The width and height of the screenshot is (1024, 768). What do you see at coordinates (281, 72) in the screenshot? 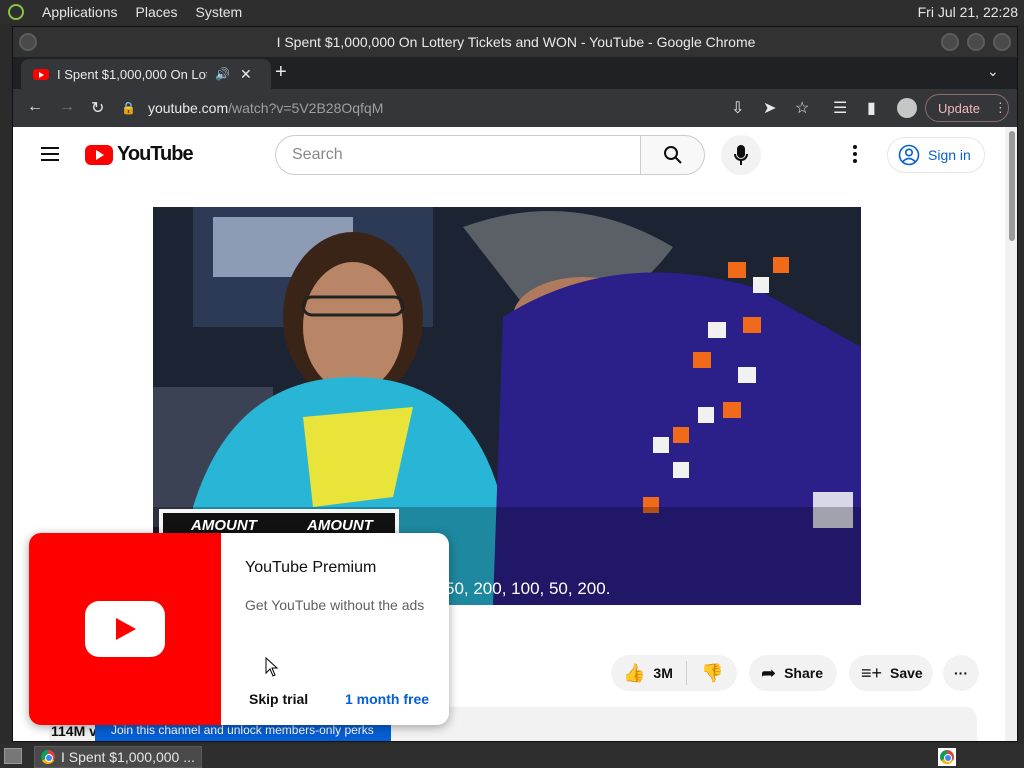
I see `new-tab-button: +` at bounding box center [281, 72].